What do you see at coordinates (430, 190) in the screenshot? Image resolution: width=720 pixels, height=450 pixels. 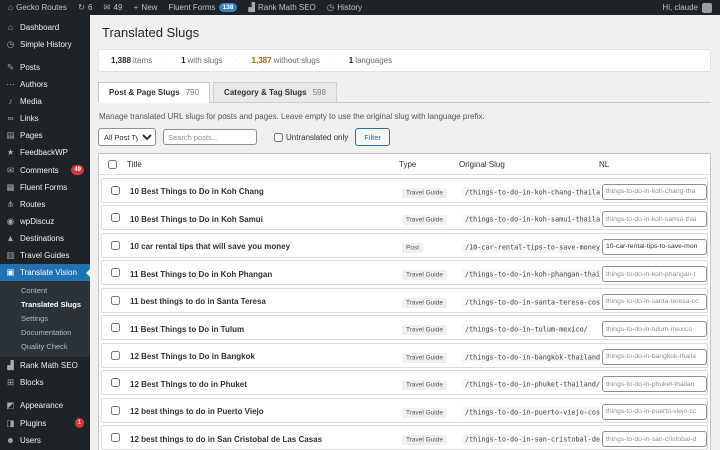 I see `row-type-cell: Travel Guide` at bounding box center [430, 190].